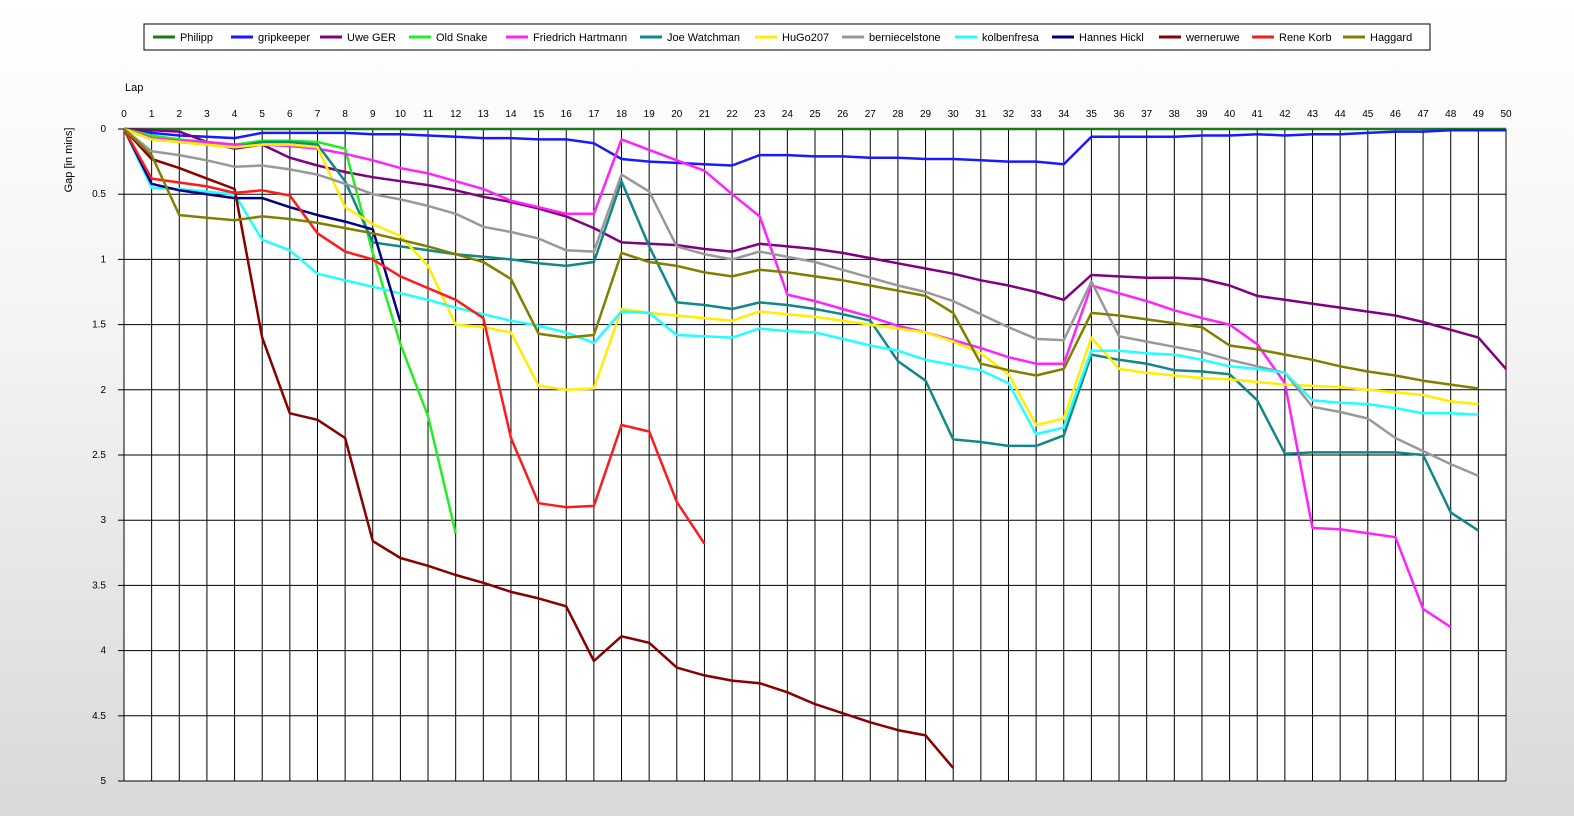  I want to click on y-tick-label: 4, so click(103, 651).